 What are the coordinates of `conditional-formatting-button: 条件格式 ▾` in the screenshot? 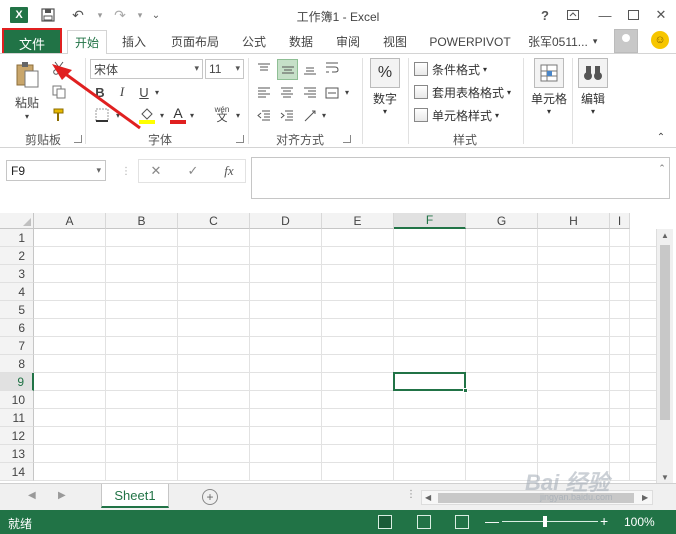 It's located at (450, 69).